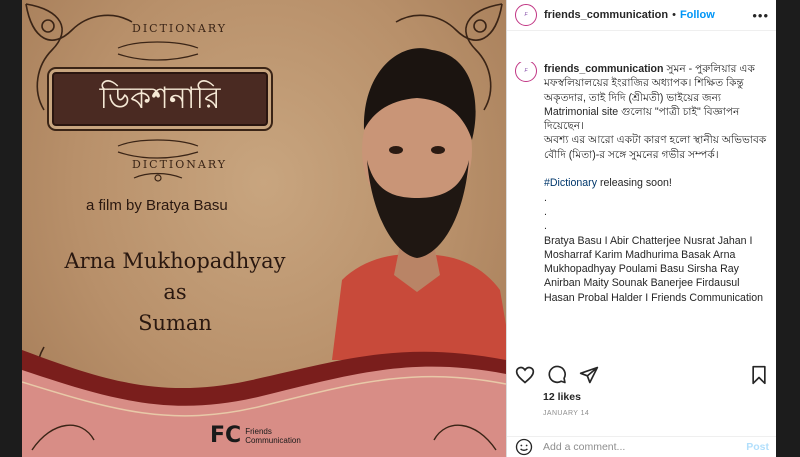 This screenshot has height=457, width=800. What do you see at coordinates (226, 435) in the screenshot?
I see `logo-mark: FC` at bounding box center [226, 435].